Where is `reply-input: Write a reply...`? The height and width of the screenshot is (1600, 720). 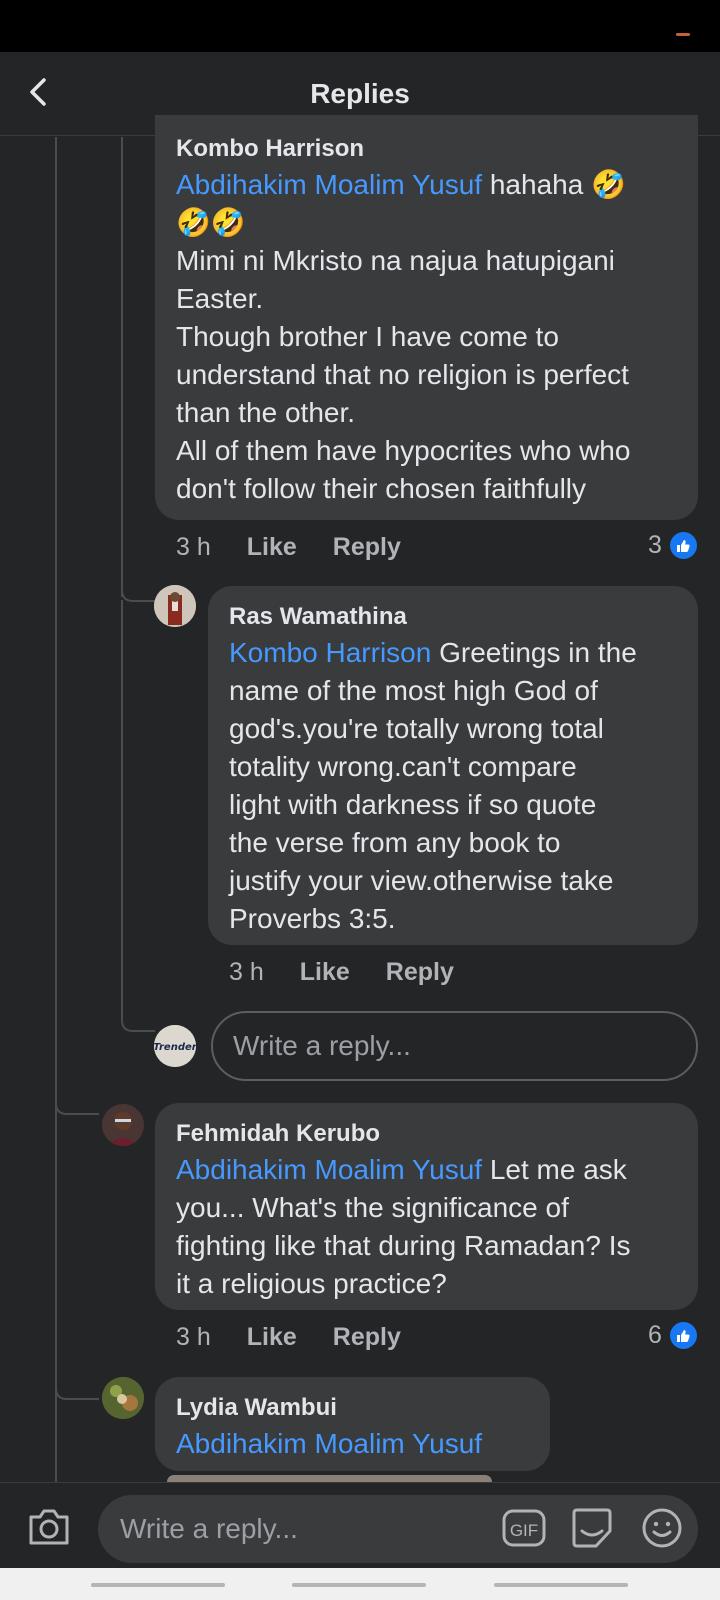 reply-input: Write a reply... is located at coordinates (454, 1046).